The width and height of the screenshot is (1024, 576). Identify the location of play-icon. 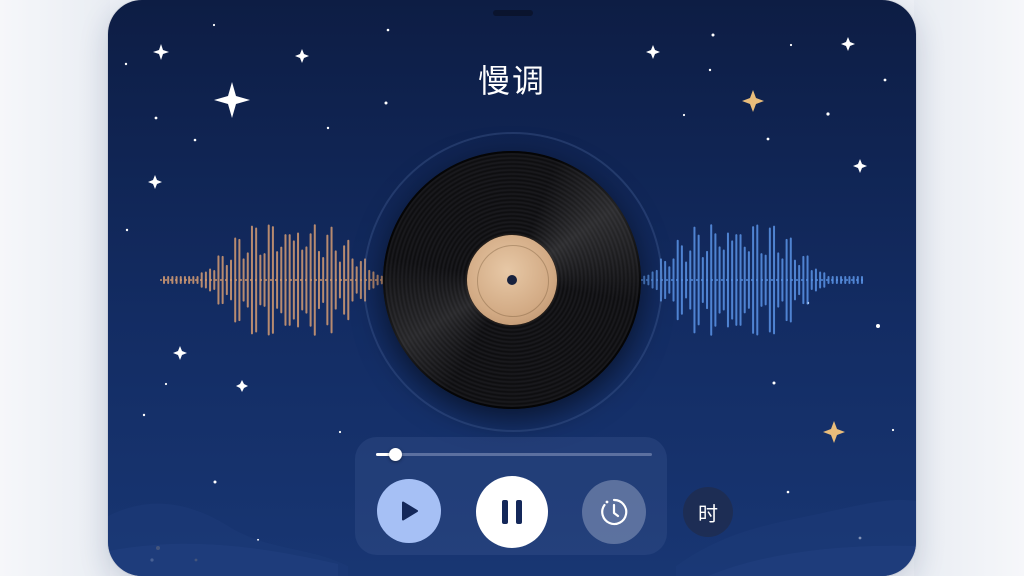
(410, 511).